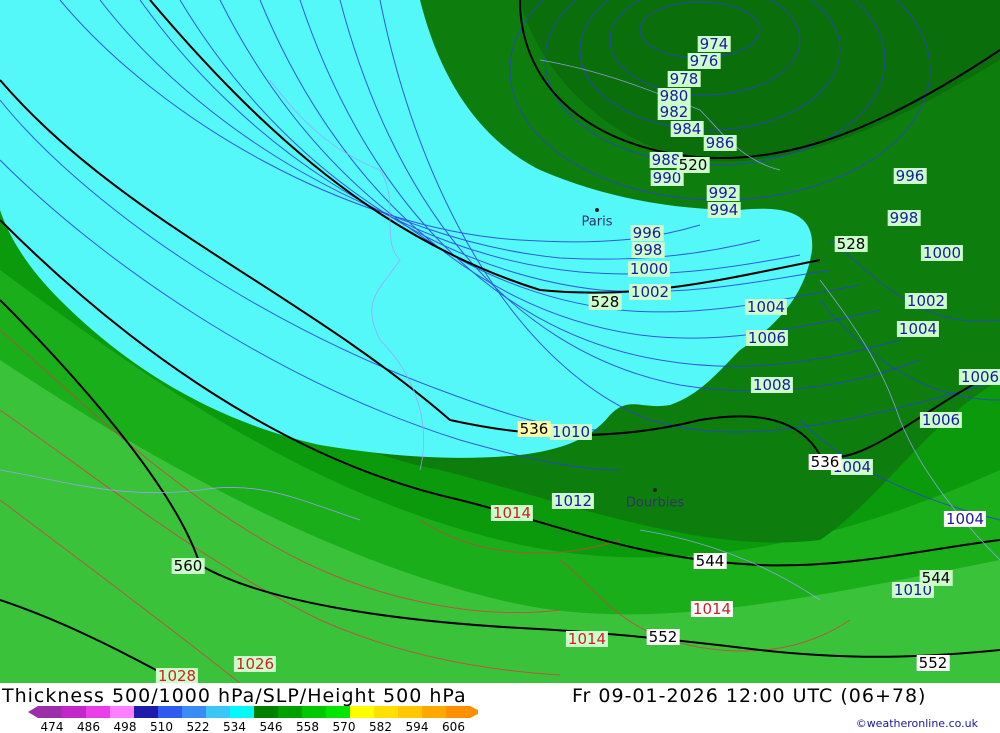 Image resolution: width=1000 pixels, height=733 pixels. I want to click on slp-label: 986, so click(720, 143).